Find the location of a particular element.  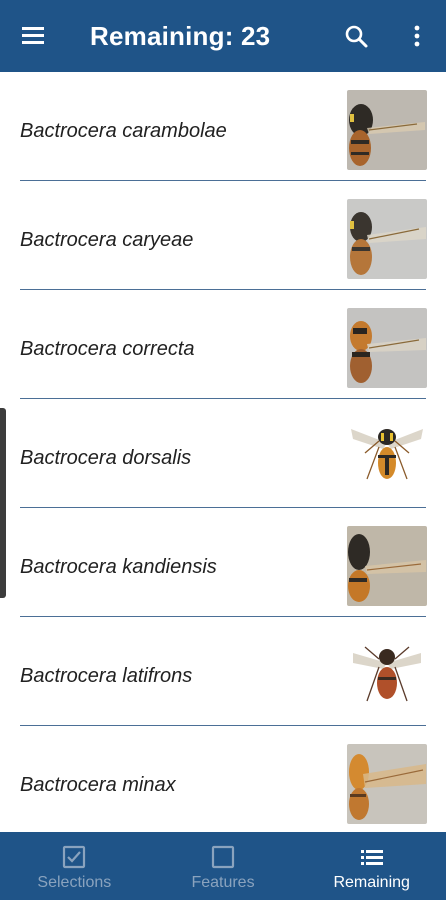

nav-selections: Selections is located at coordinates (74, 866).